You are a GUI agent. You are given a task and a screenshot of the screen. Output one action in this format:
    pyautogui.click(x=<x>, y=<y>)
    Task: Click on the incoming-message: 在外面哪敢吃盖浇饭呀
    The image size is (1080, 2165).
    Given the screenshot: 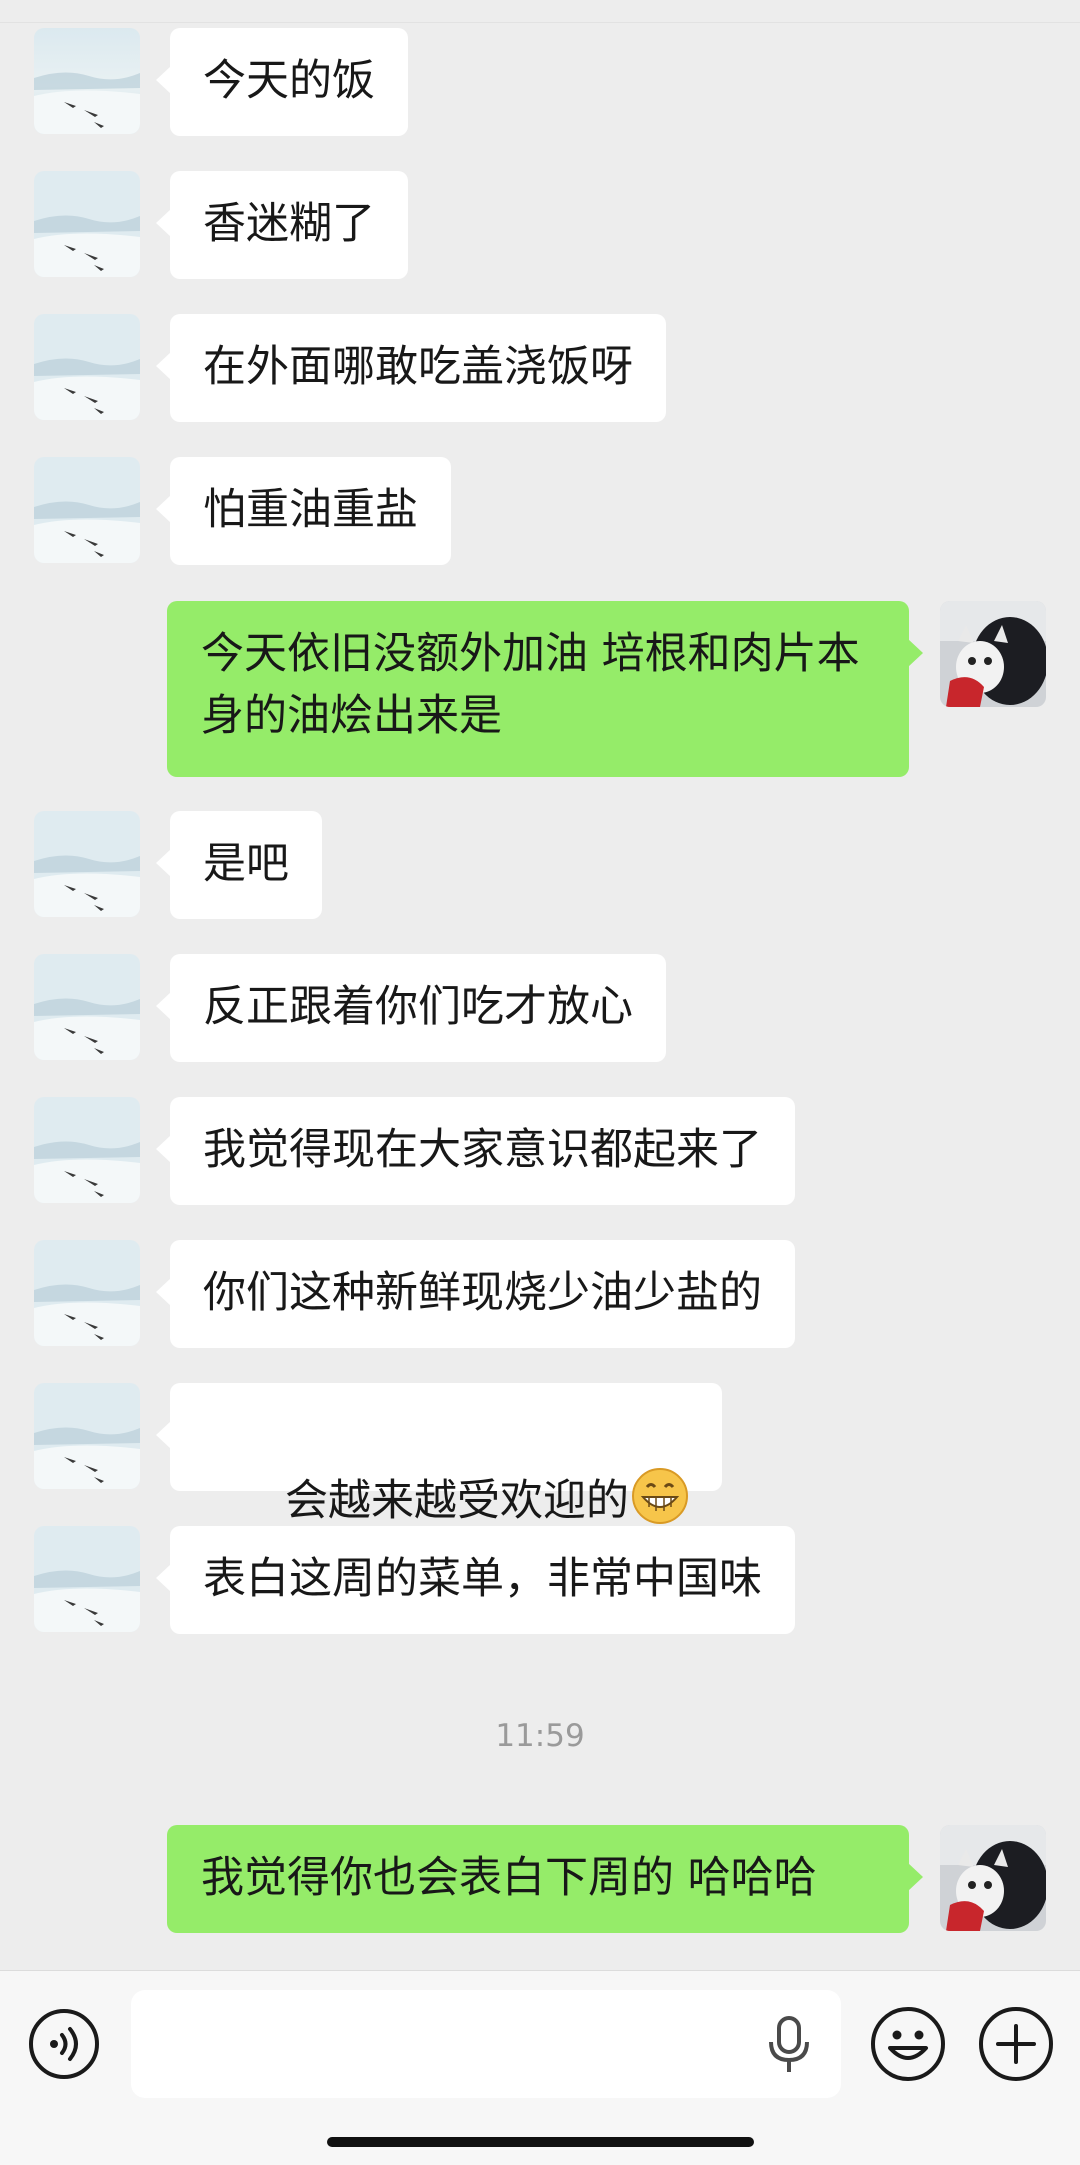 What is the action you would take?
    pyautogui.click(x=411, y=368)
    